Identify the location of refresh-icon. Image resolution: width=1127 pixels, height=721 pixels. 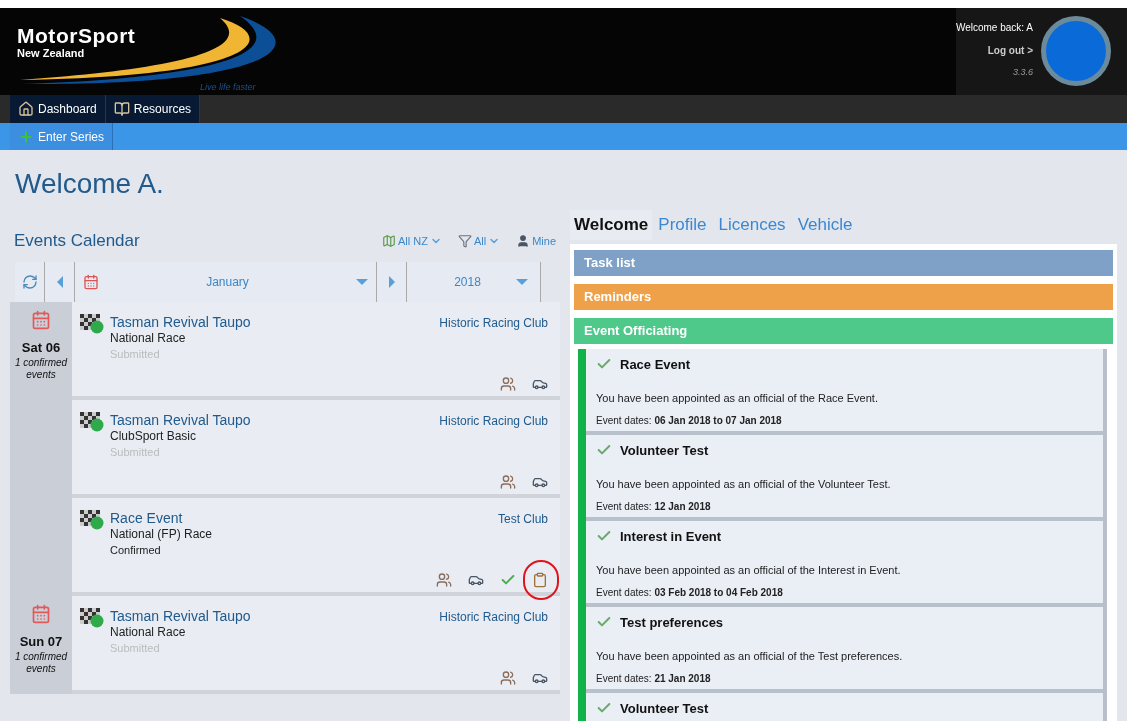
(29, 281).